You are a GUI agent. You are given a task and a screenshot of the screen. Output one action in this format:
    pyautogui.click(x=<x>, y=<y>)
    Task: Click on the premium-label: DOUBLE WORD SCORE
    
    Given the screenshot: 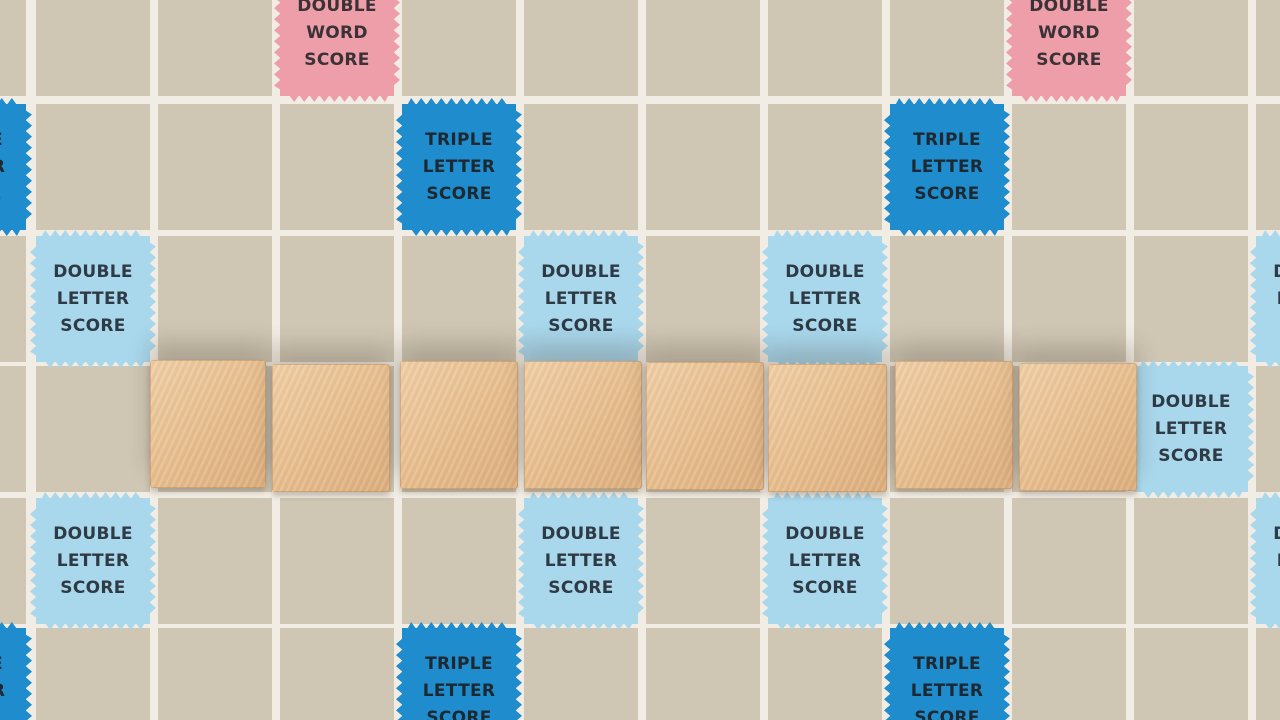 What is the action you would take?
    pyautogui.click(x=1069, y=37)
    